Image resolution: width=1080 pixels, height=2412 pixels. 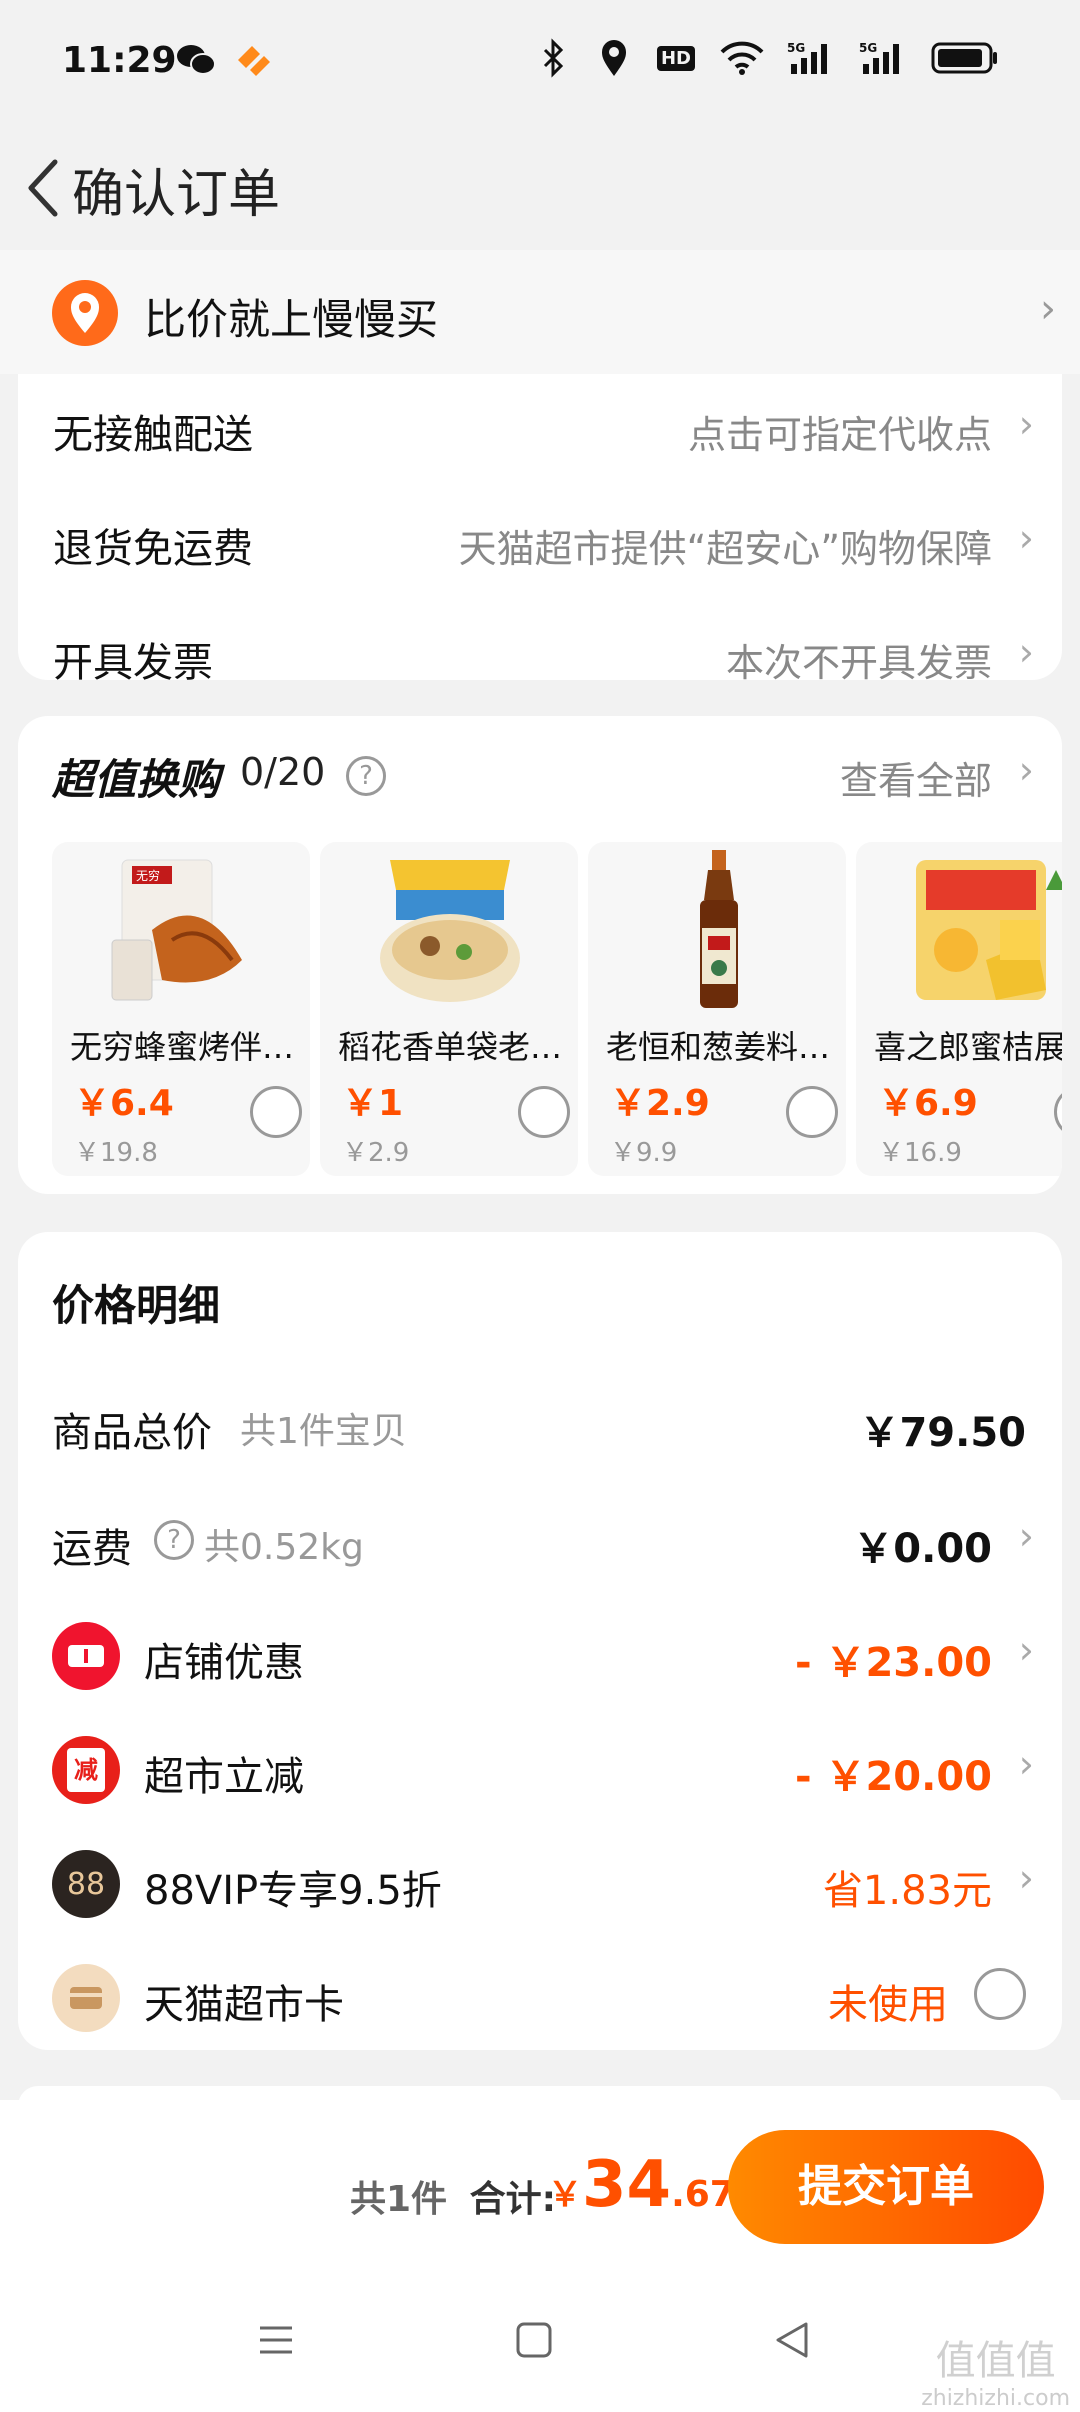 What do you see at coordinates (540, 428) in the screenshot?
I see `contactless-delivery-row: 无接触配送 点击可指定代收点 ›` at bounding box center [540, 428].